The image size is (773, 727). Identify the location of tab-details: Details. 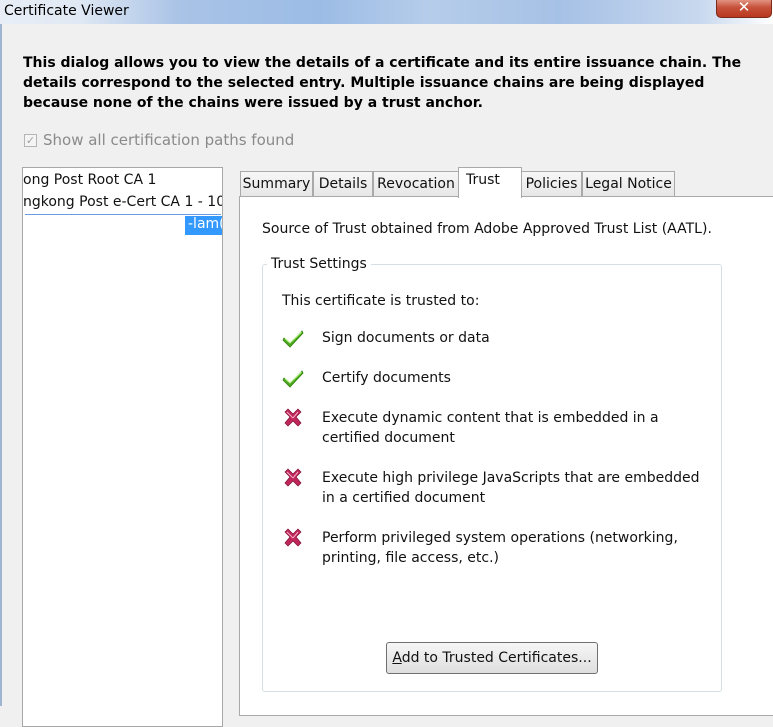
(343, 184).